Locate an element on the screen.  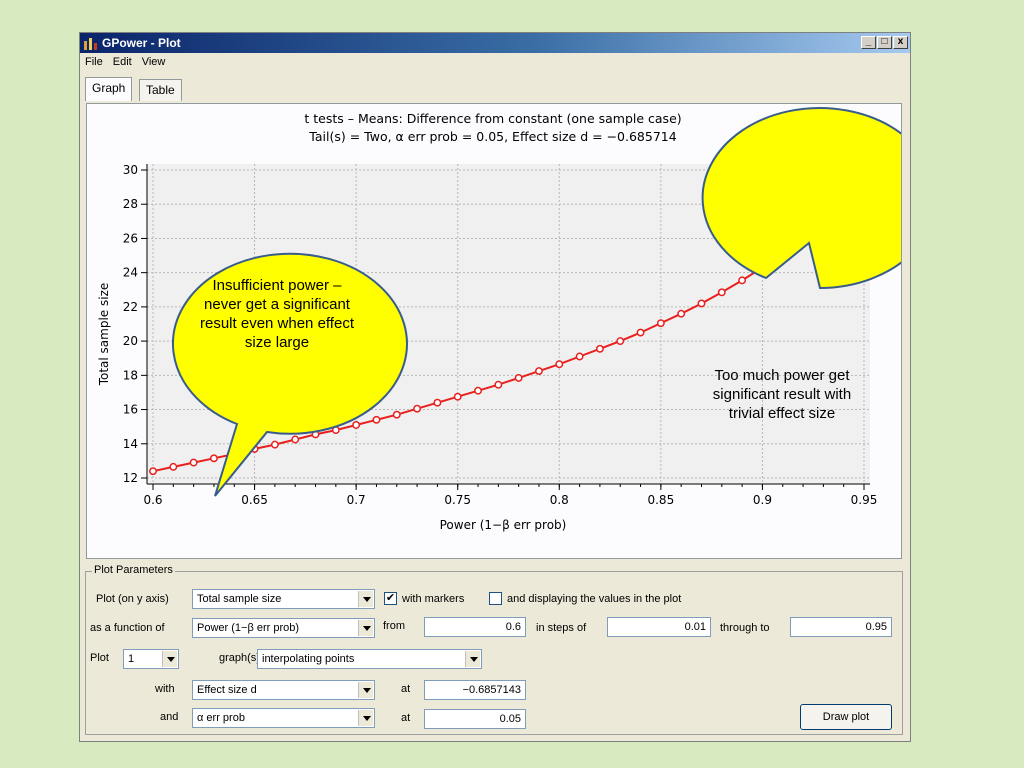
title-bar: GPower - Plot _ □ x is located at coordinates (495, 43).